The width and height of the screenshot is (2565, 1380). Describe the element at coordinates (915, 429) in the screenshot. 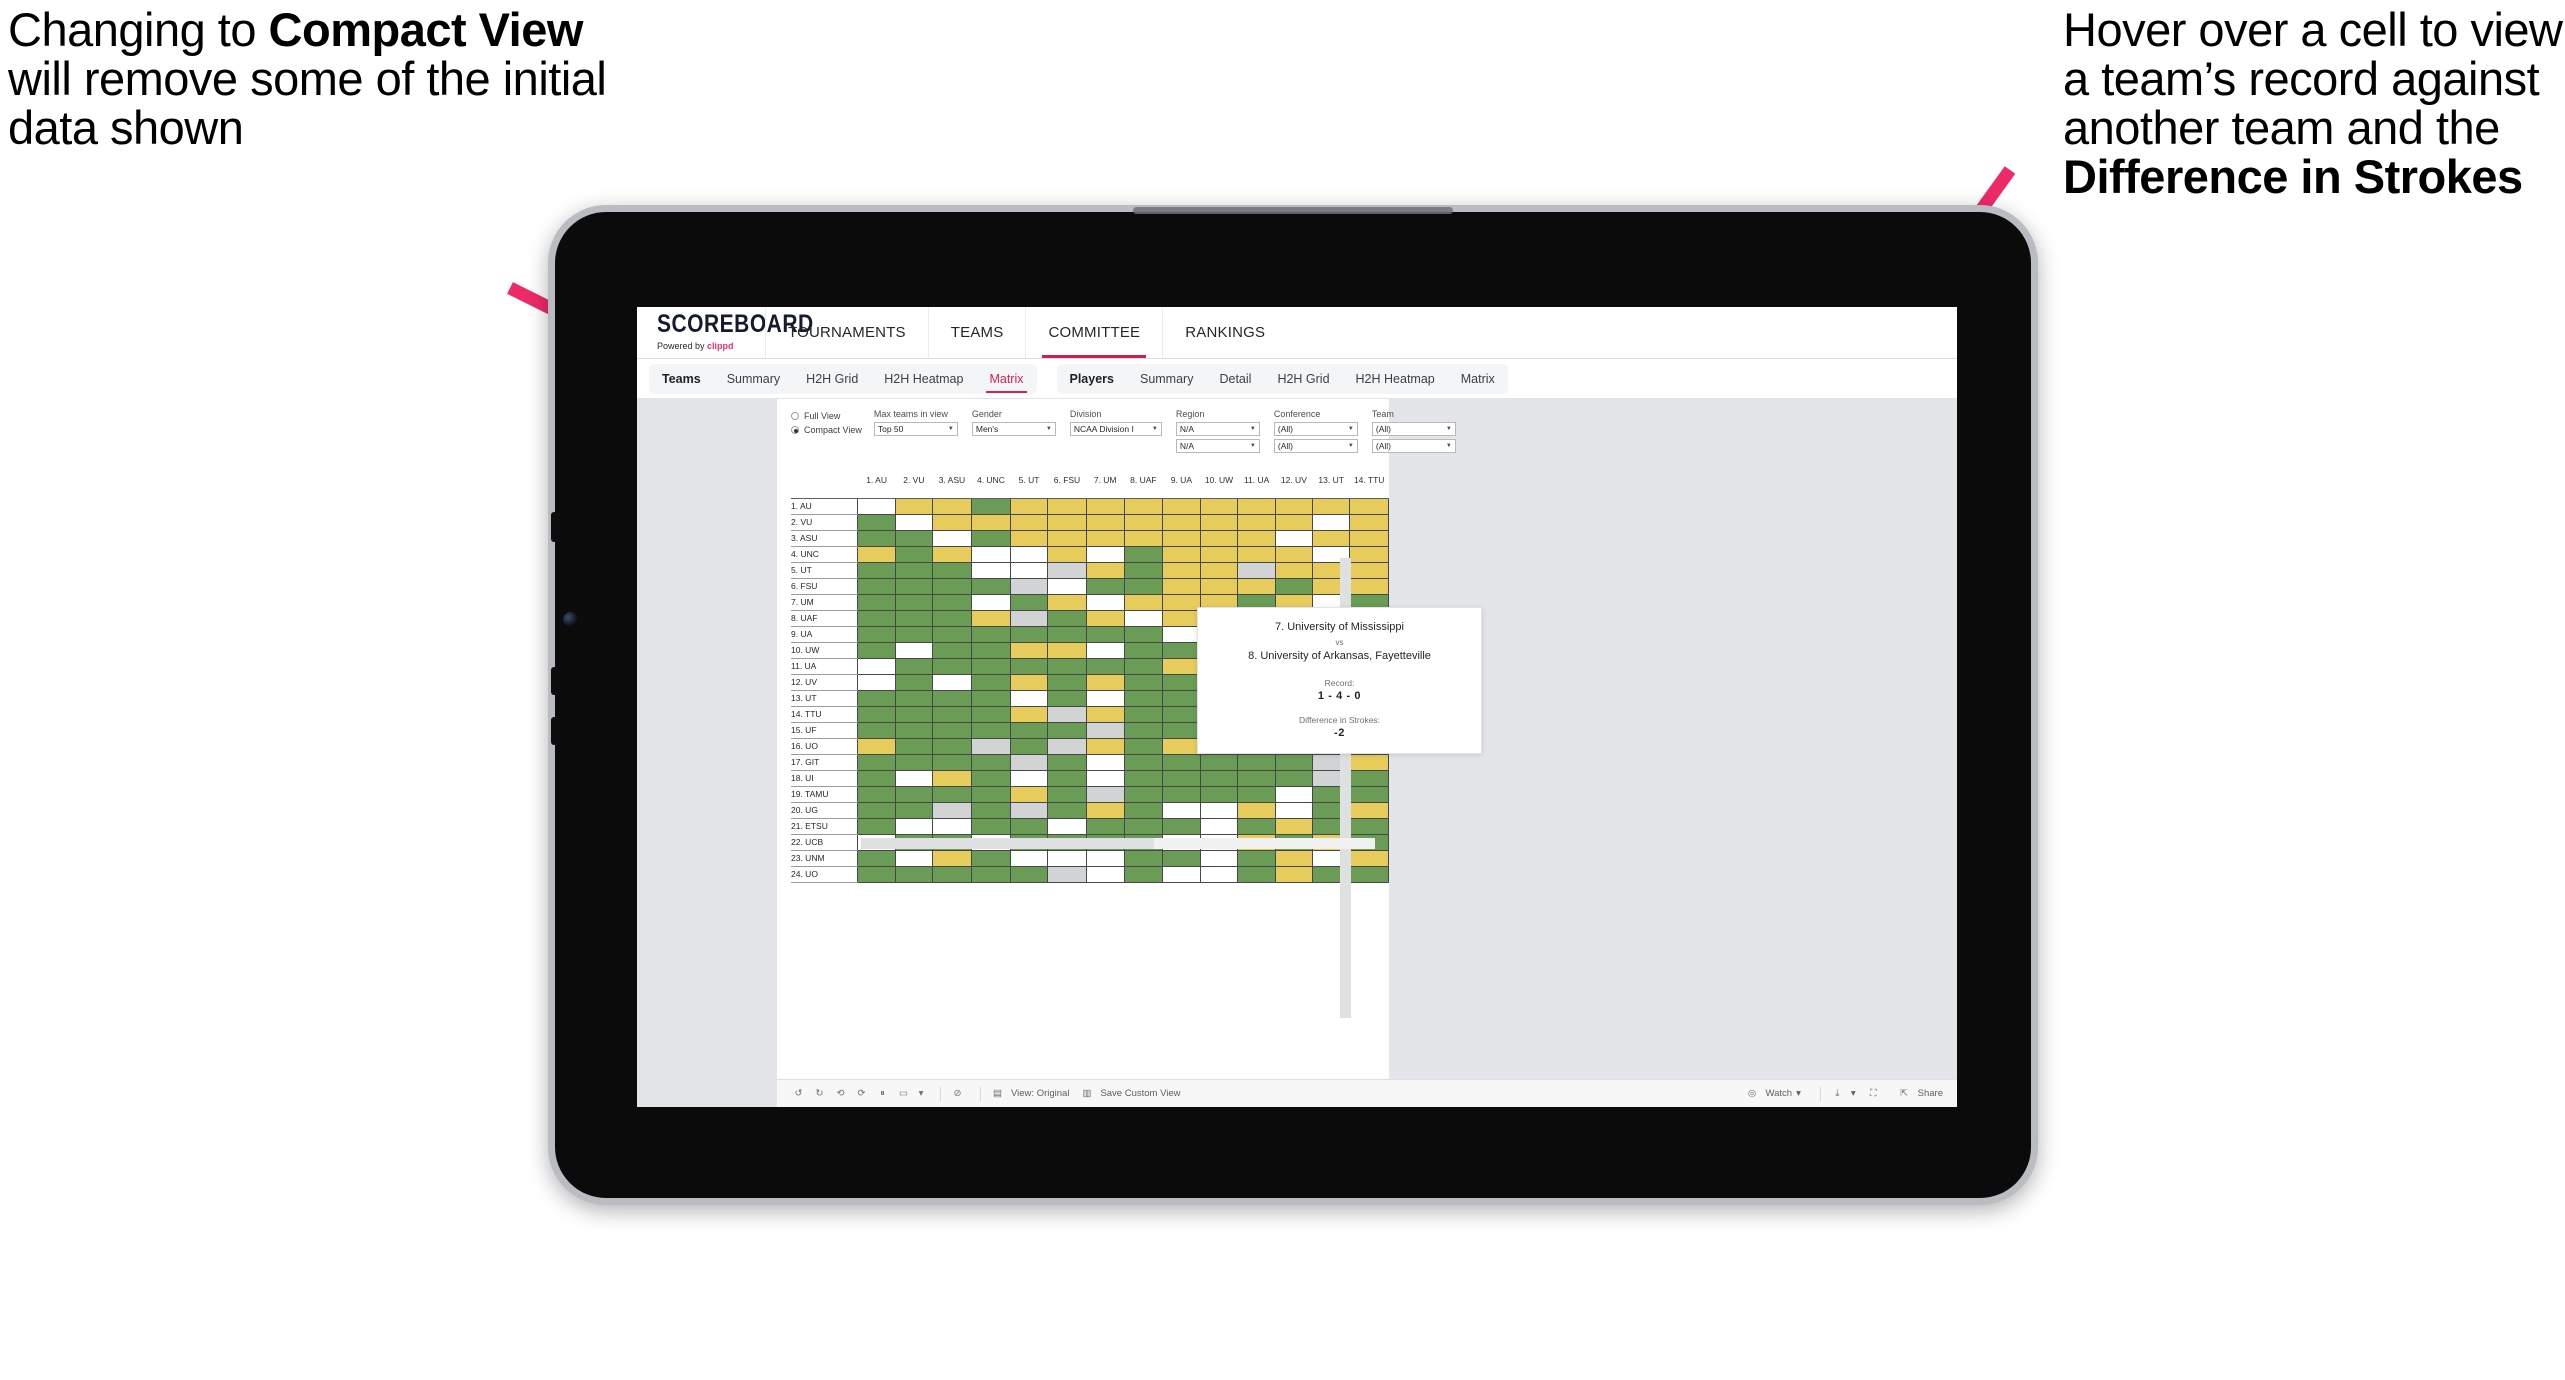

I see `filter-max-teams-select: Top 50 ▼` at that location.